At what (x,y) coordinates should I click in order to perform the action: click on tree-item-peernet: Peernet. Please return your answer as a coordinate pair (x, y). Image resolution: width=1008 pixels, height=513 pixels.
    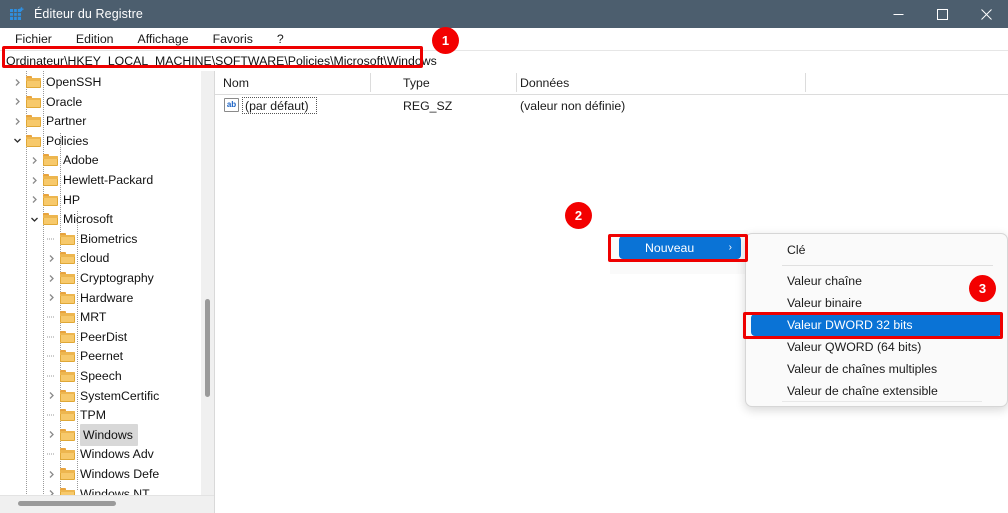
    Looking at the image, I should click on (83, 356).